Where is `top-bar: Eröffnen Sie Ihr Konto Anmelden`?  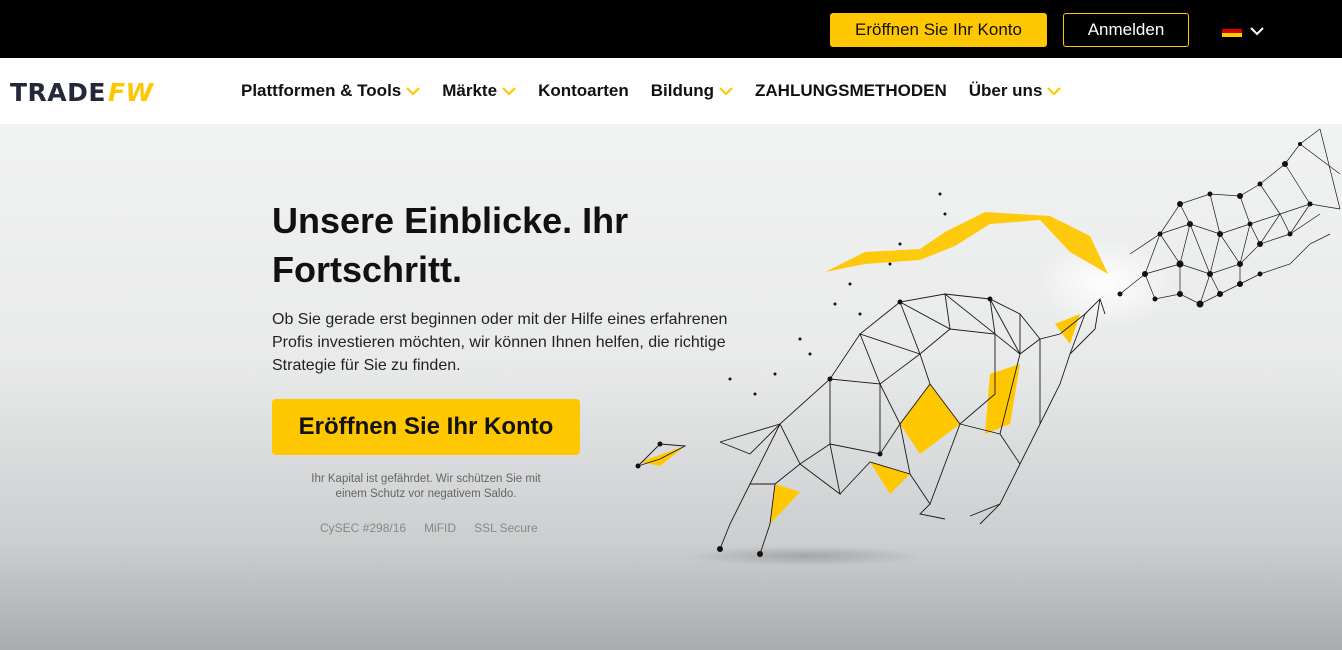
top-bar: Eröffnen Sie Ihr Konto Anmelden is located at coordinates (671, 29).